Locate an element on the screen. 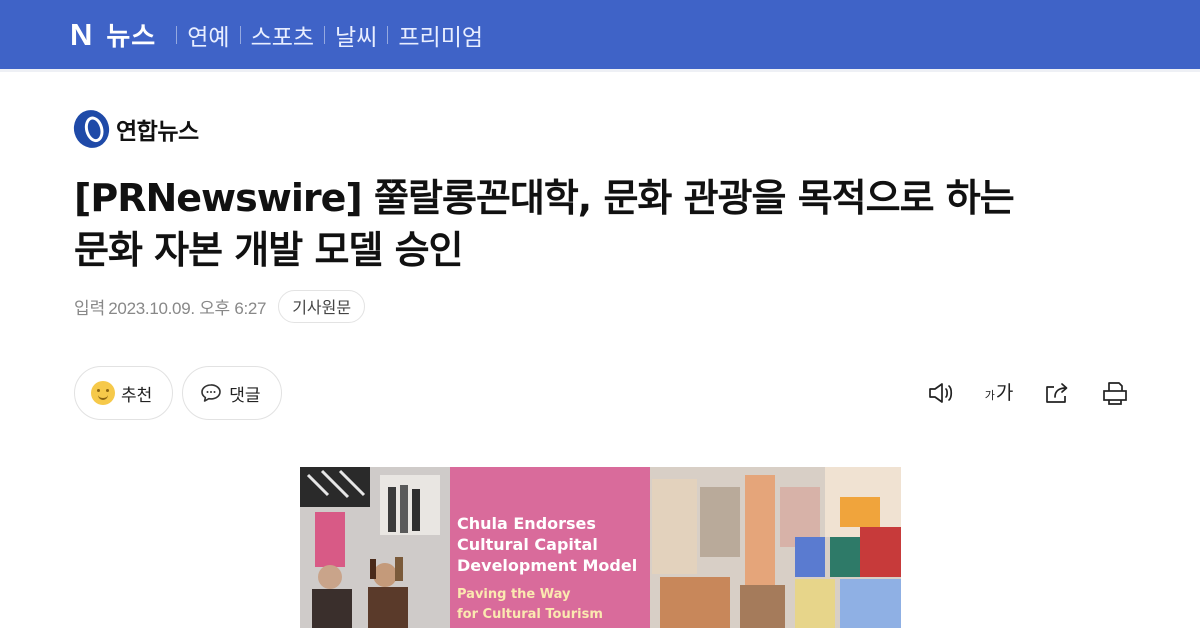 Image resolution: width=1200 pixels, height=628 pixels. headline-line-1: [PRNewswire] 쭐랄롱꼰대학, 문화 관광을 목적으로 하는 is located at coordinates (544, 198).